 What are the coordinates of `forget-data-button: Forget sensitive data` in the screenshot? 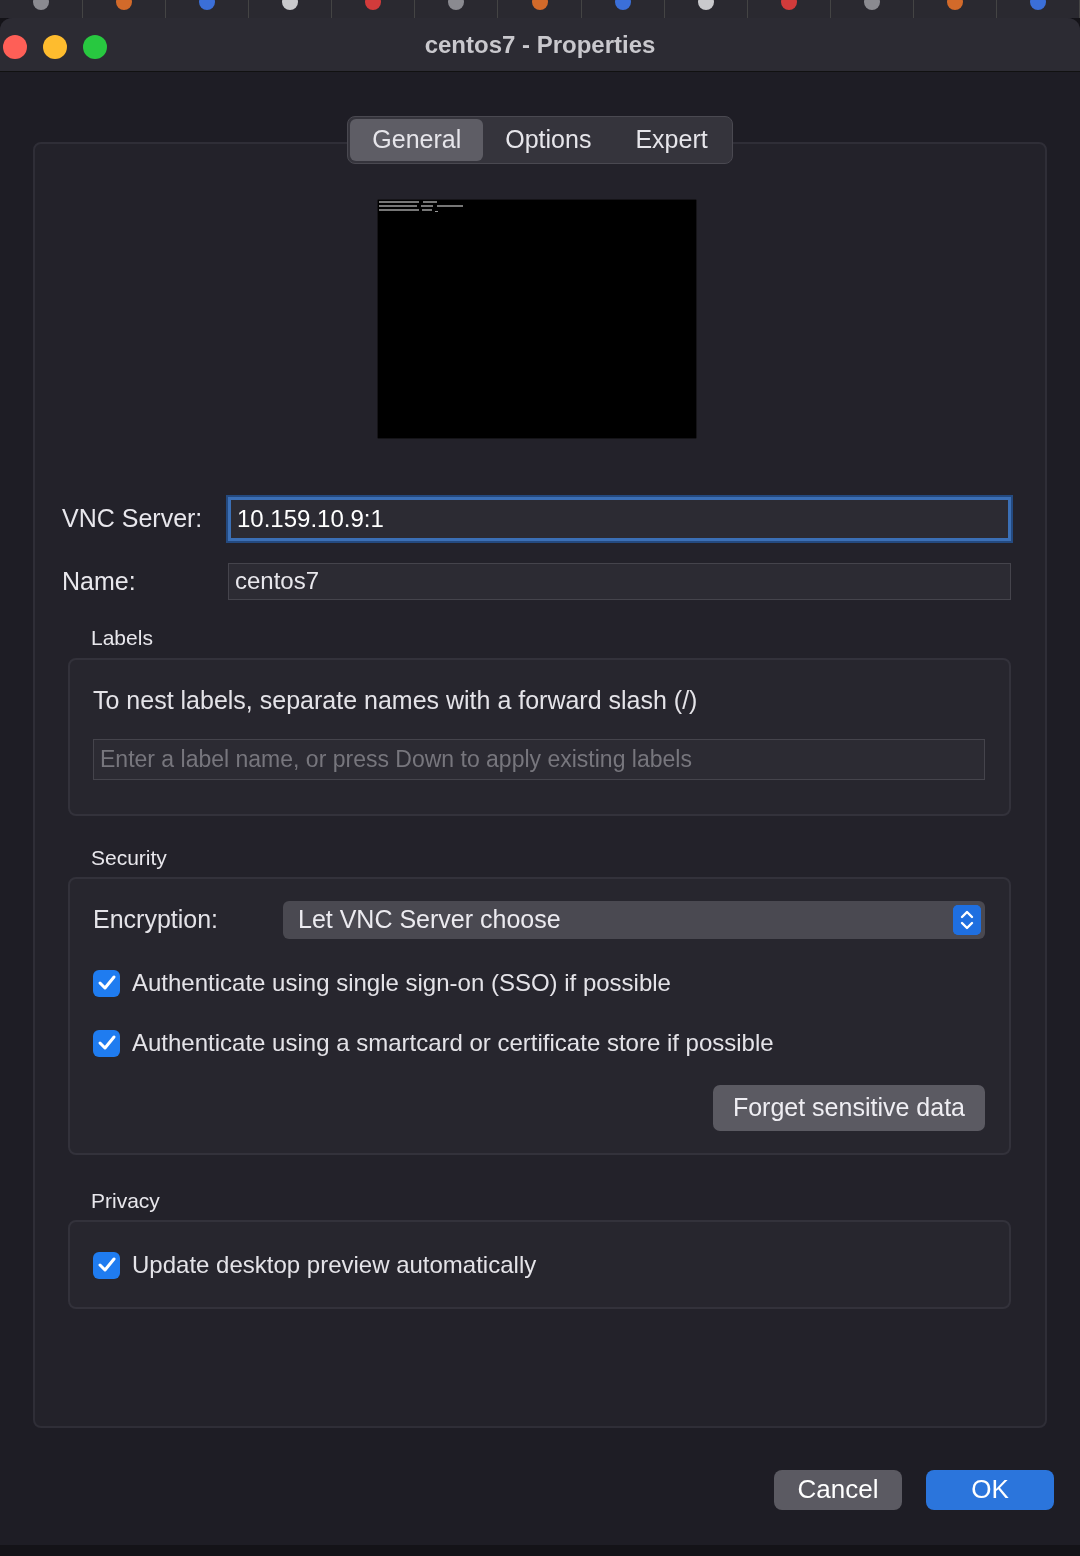 It's located at (848, 1108).